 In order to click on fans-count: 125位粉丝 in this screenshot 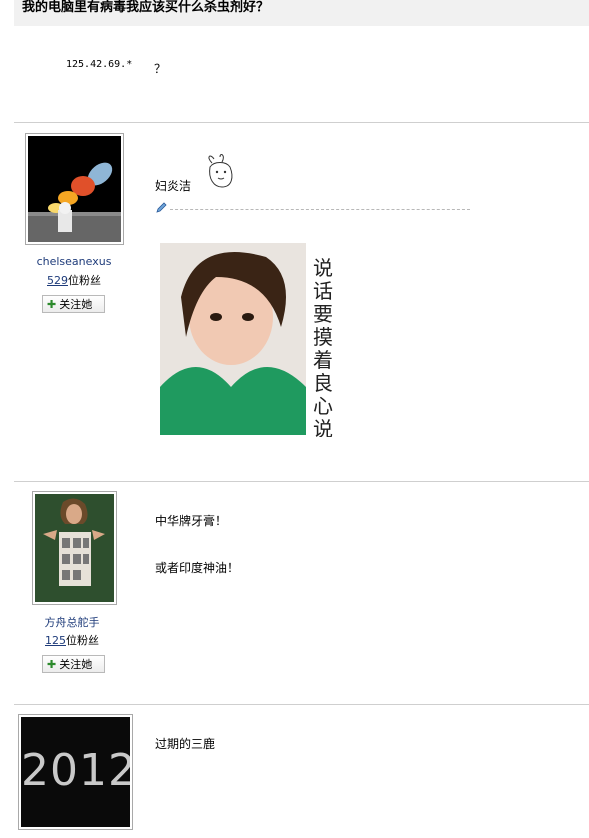, I will do `click(72, 640)`.